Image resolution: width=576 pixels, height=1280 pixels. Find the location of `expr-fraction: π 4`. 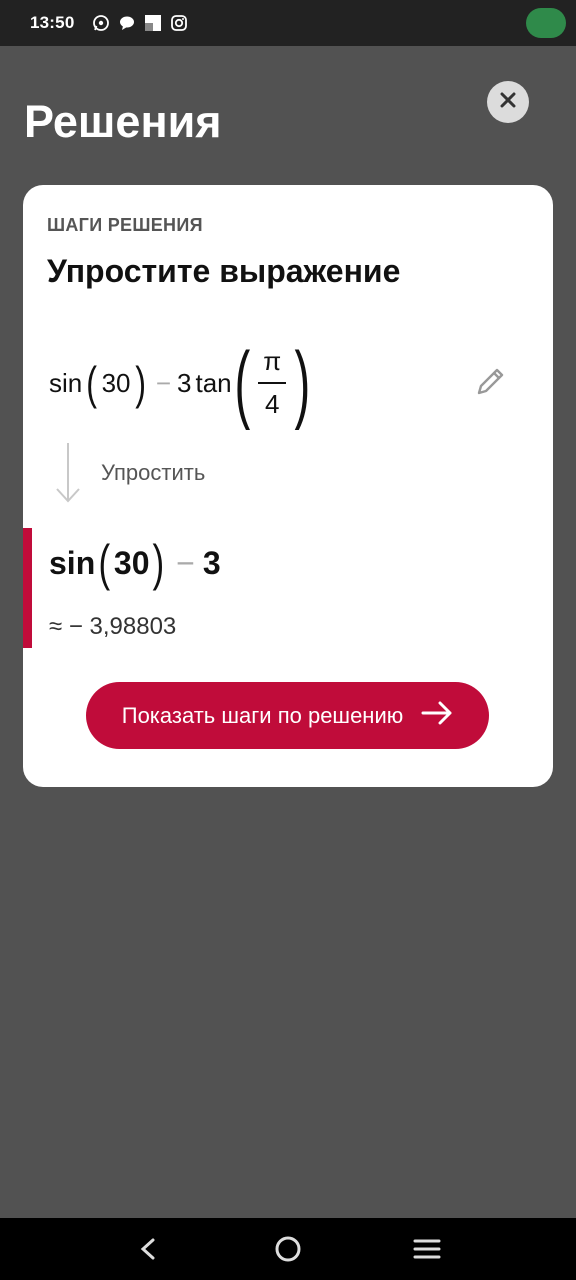

expr-fraction: π 4 is located at coordinates (272, 383).